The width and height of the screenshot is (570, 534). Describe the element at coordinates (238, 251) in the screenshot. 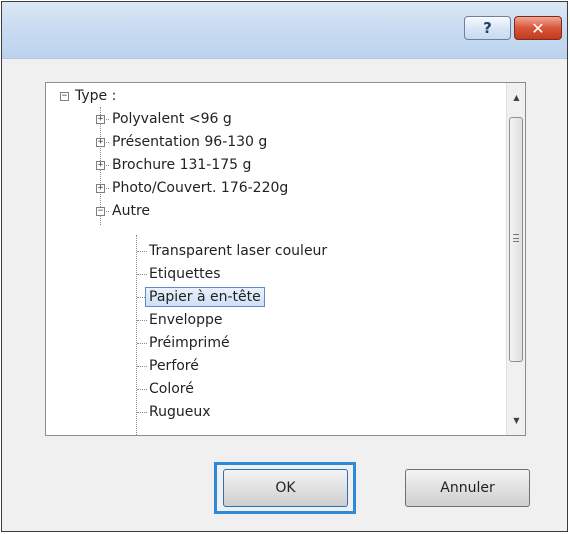

I see `tree-item-transparent-laser: Transparent laser couleur` at that location.